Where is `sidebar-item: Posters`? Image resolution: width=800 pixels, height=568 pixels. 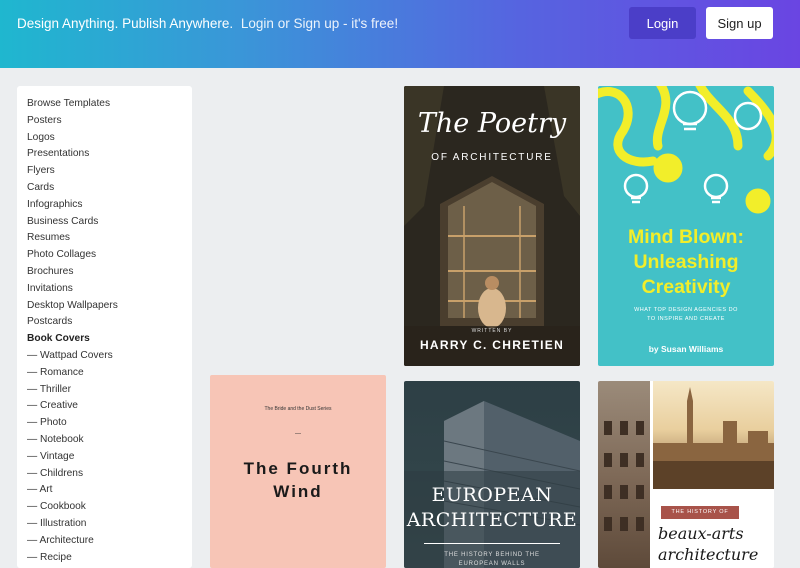
sidebar-item: Posters is located at coordinates (109, 121).